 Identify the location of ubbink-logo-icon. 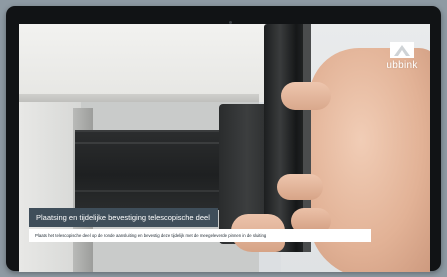
(402, 50).